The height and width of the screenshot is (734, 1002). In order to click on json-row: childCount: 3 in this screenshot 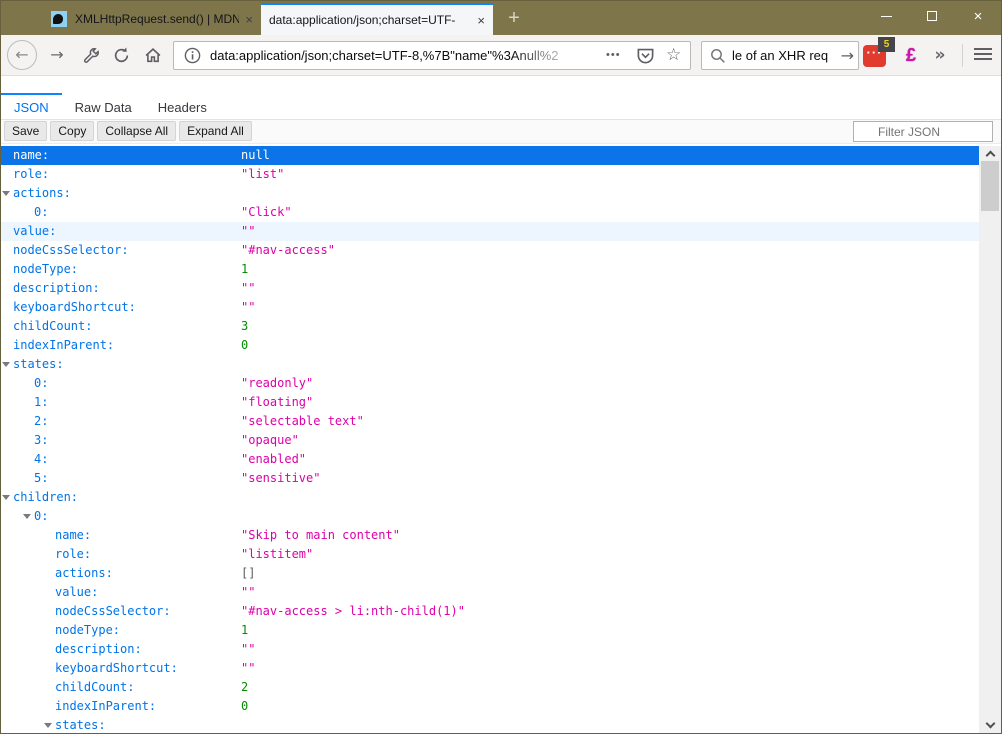, I will do `click(490, 326)`.